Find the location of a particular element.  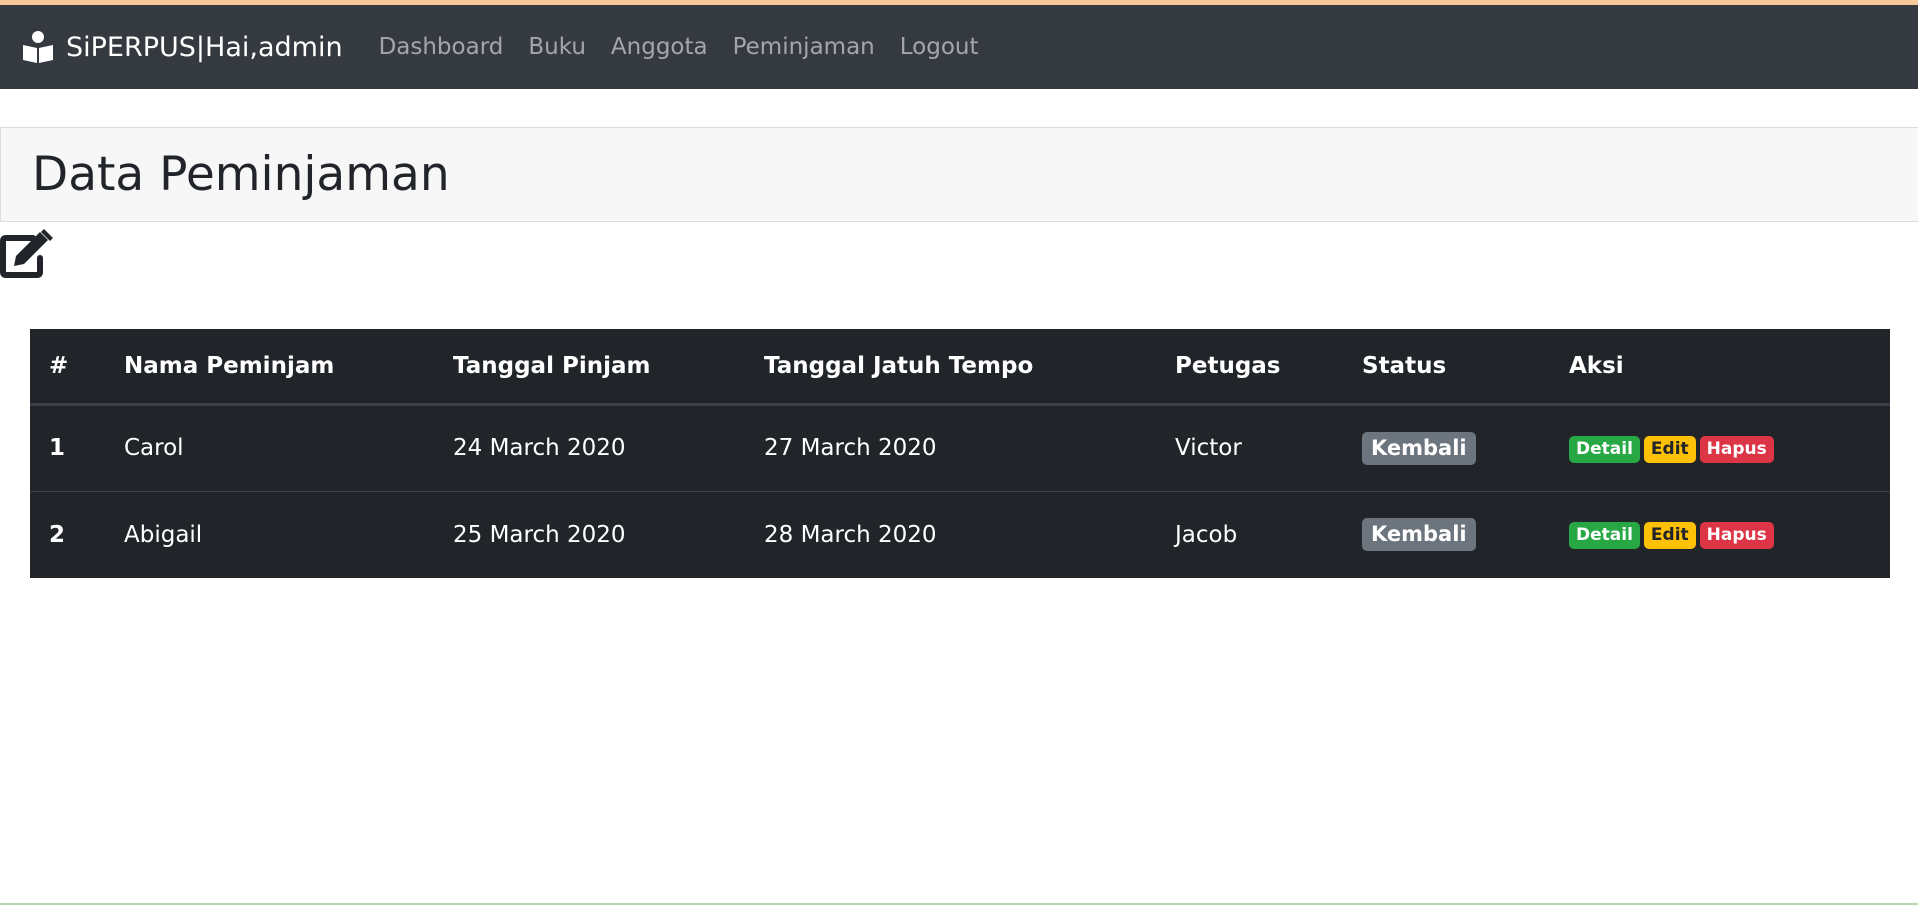

add-peminjaman-button is located at coordinates (28, 254).